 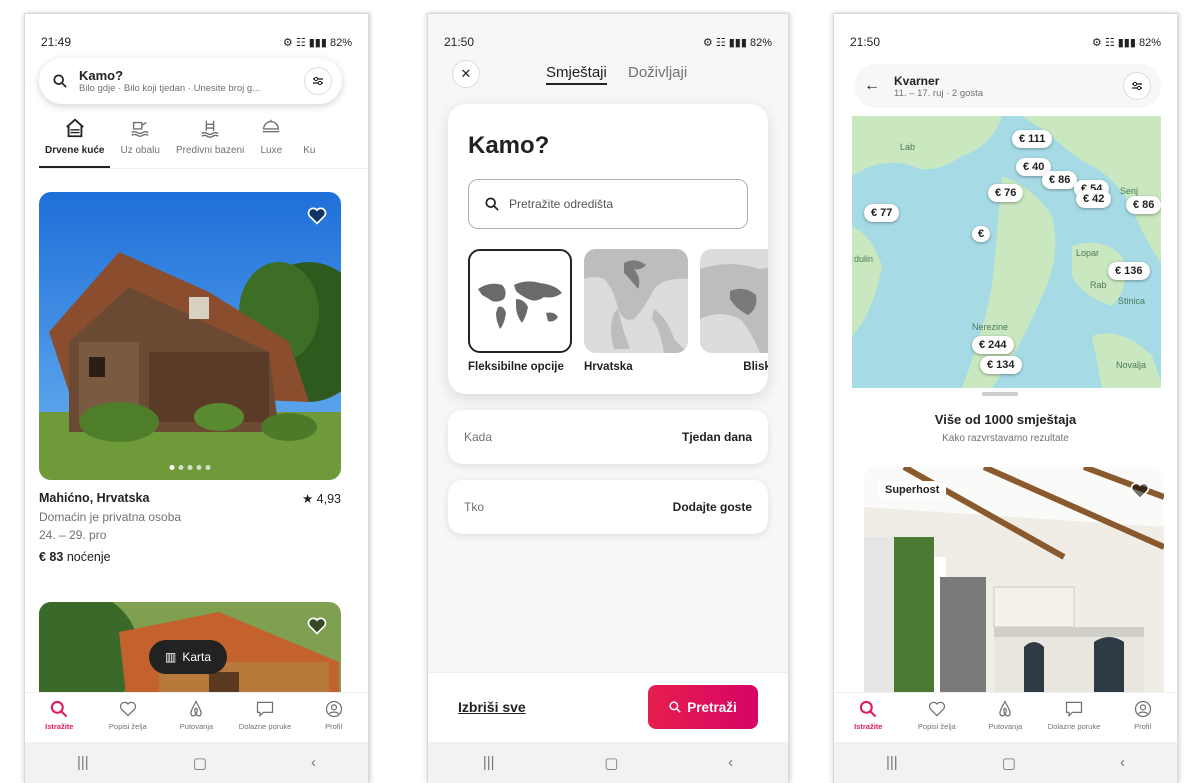 What do you see at coordinates (74, 128) in the screenshot?
I see `cabin-icon` at bounding box center [74, 128].